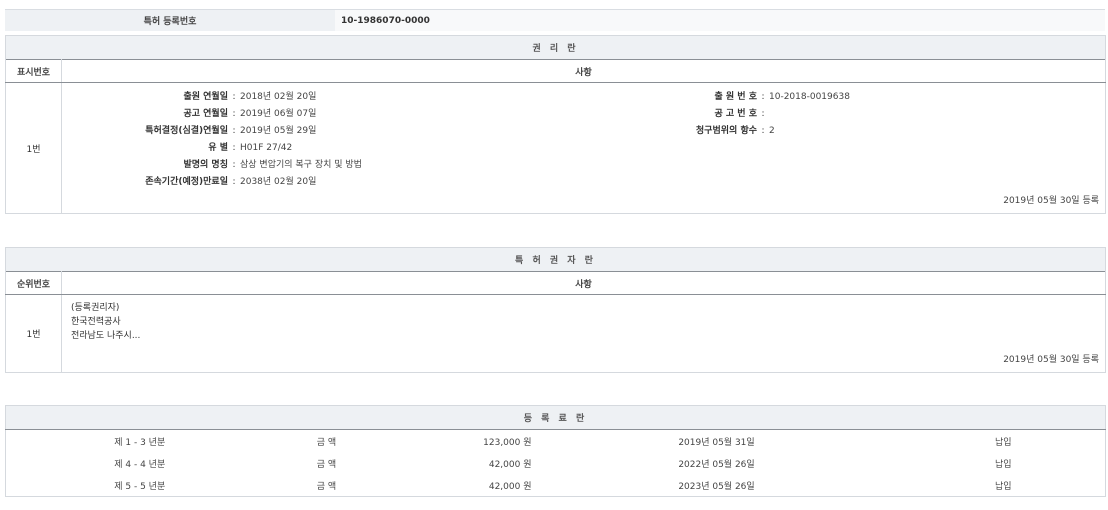 This screenshot has height=510, width=1108. I want to click on holders-col-num: 순위번호, so click(34, 283).